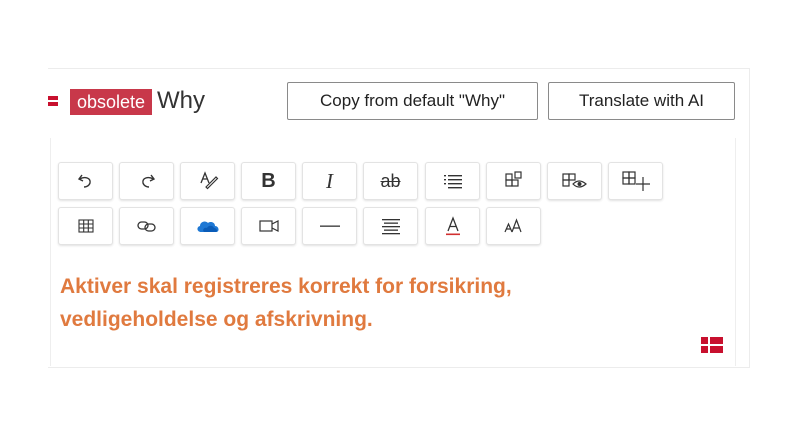 This screenshot has width=800, height=440. I want to click on undo-button, so click(85, 181).